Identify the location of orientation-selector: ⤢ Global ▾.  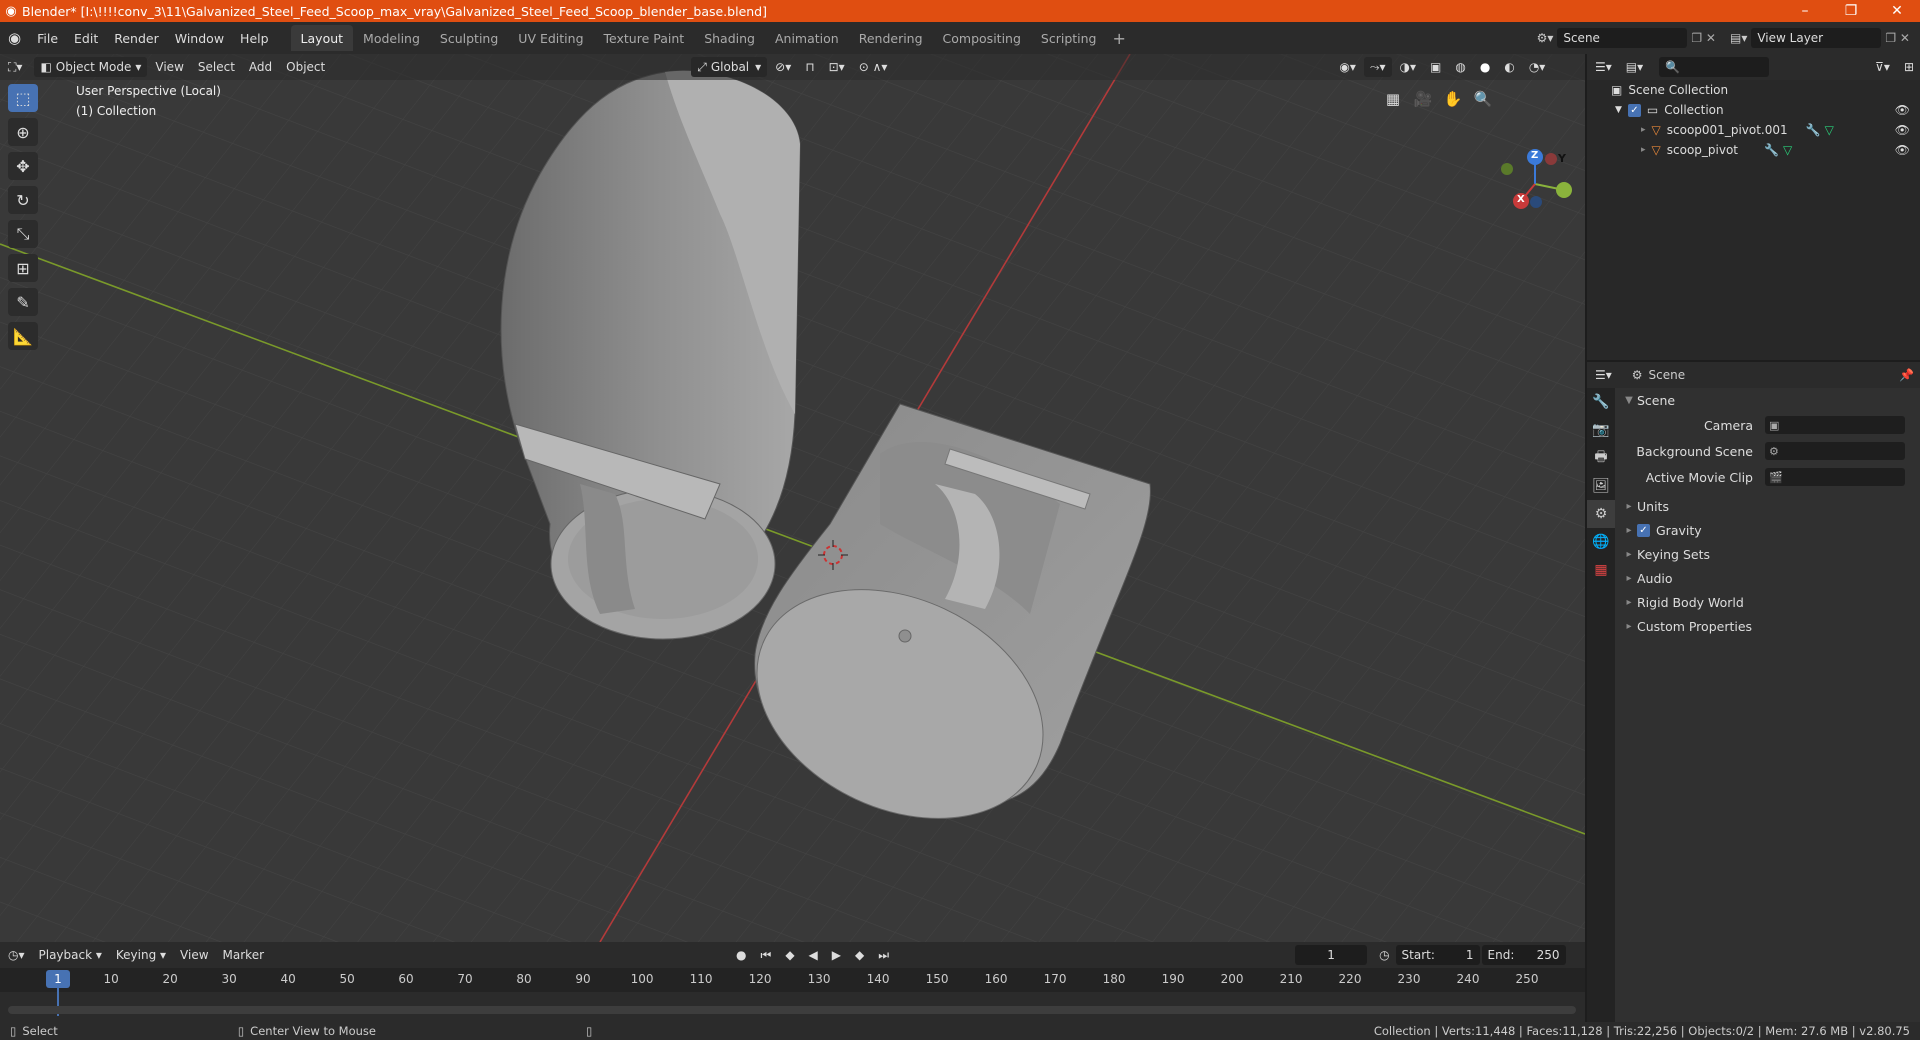
(729, 67).